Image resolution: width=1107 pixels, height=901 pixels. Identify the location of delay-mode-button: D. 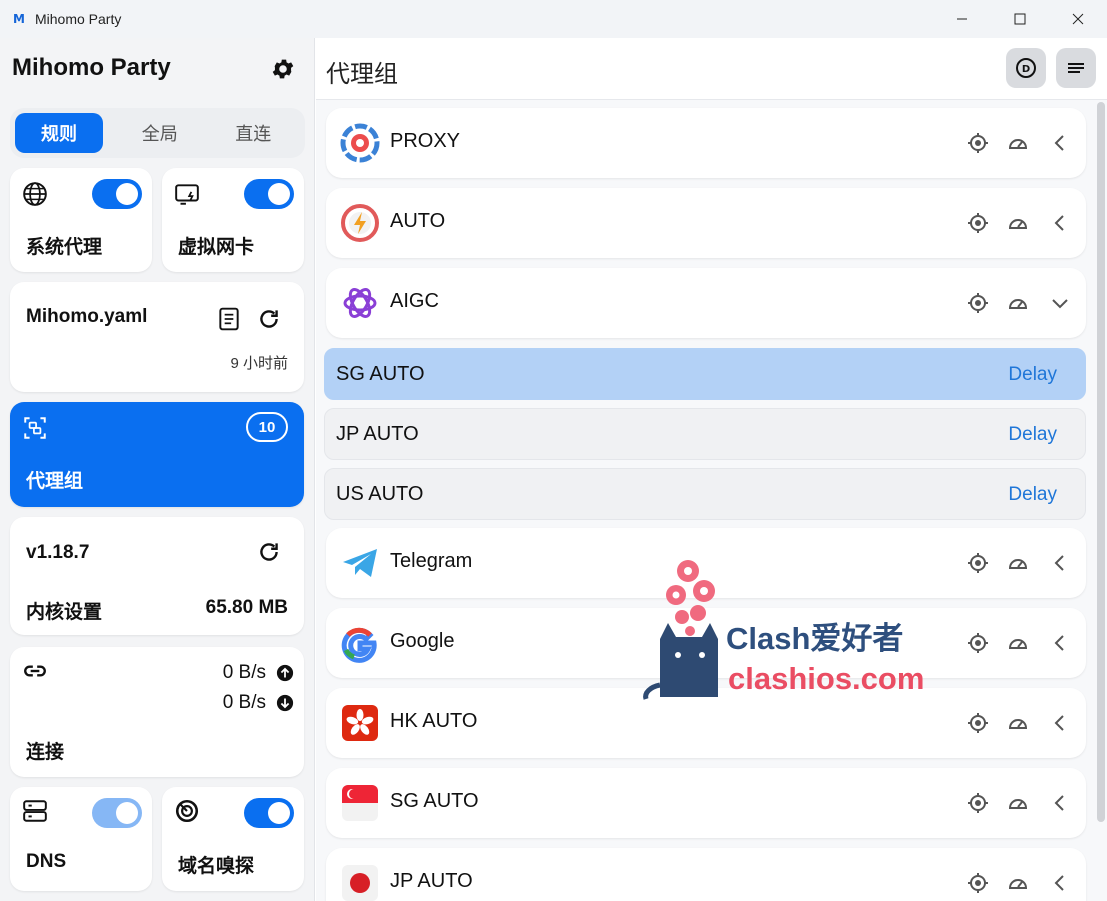
(1026, 68).